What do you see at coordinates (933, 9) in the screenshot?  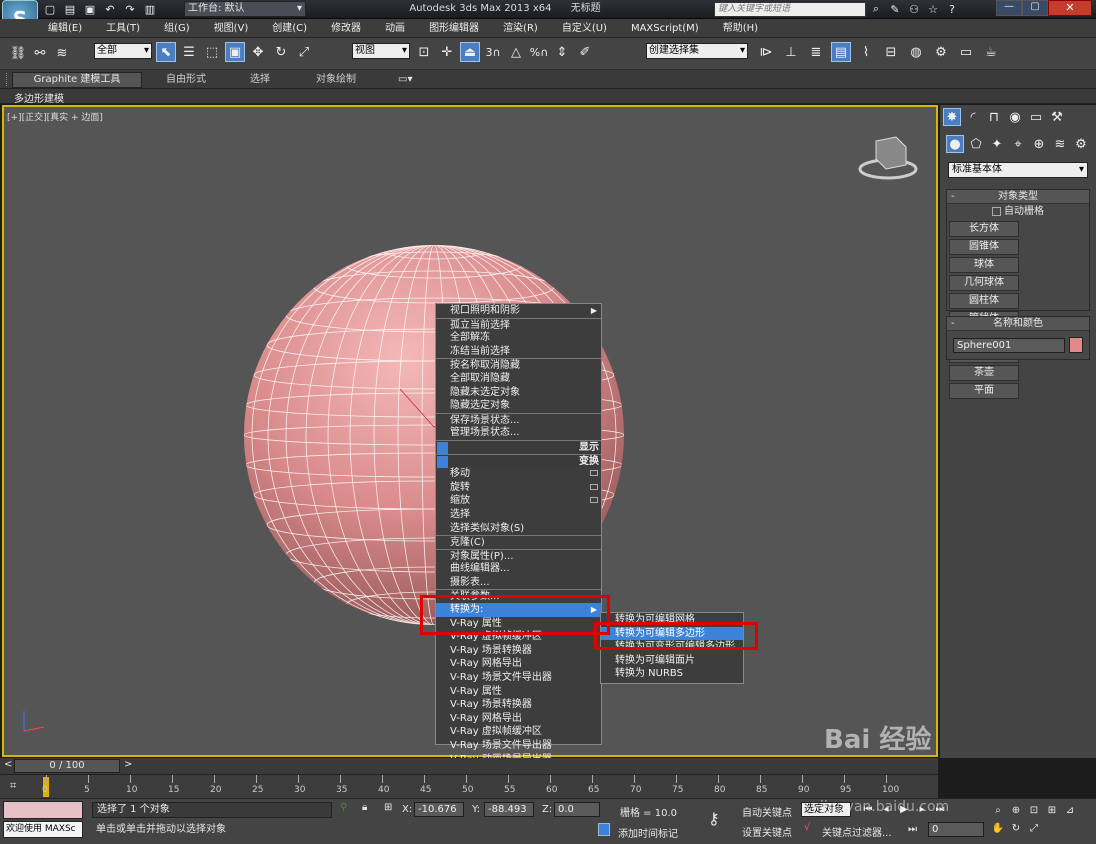 I see `star-icon: ☆` at bounding box center [933, 9].